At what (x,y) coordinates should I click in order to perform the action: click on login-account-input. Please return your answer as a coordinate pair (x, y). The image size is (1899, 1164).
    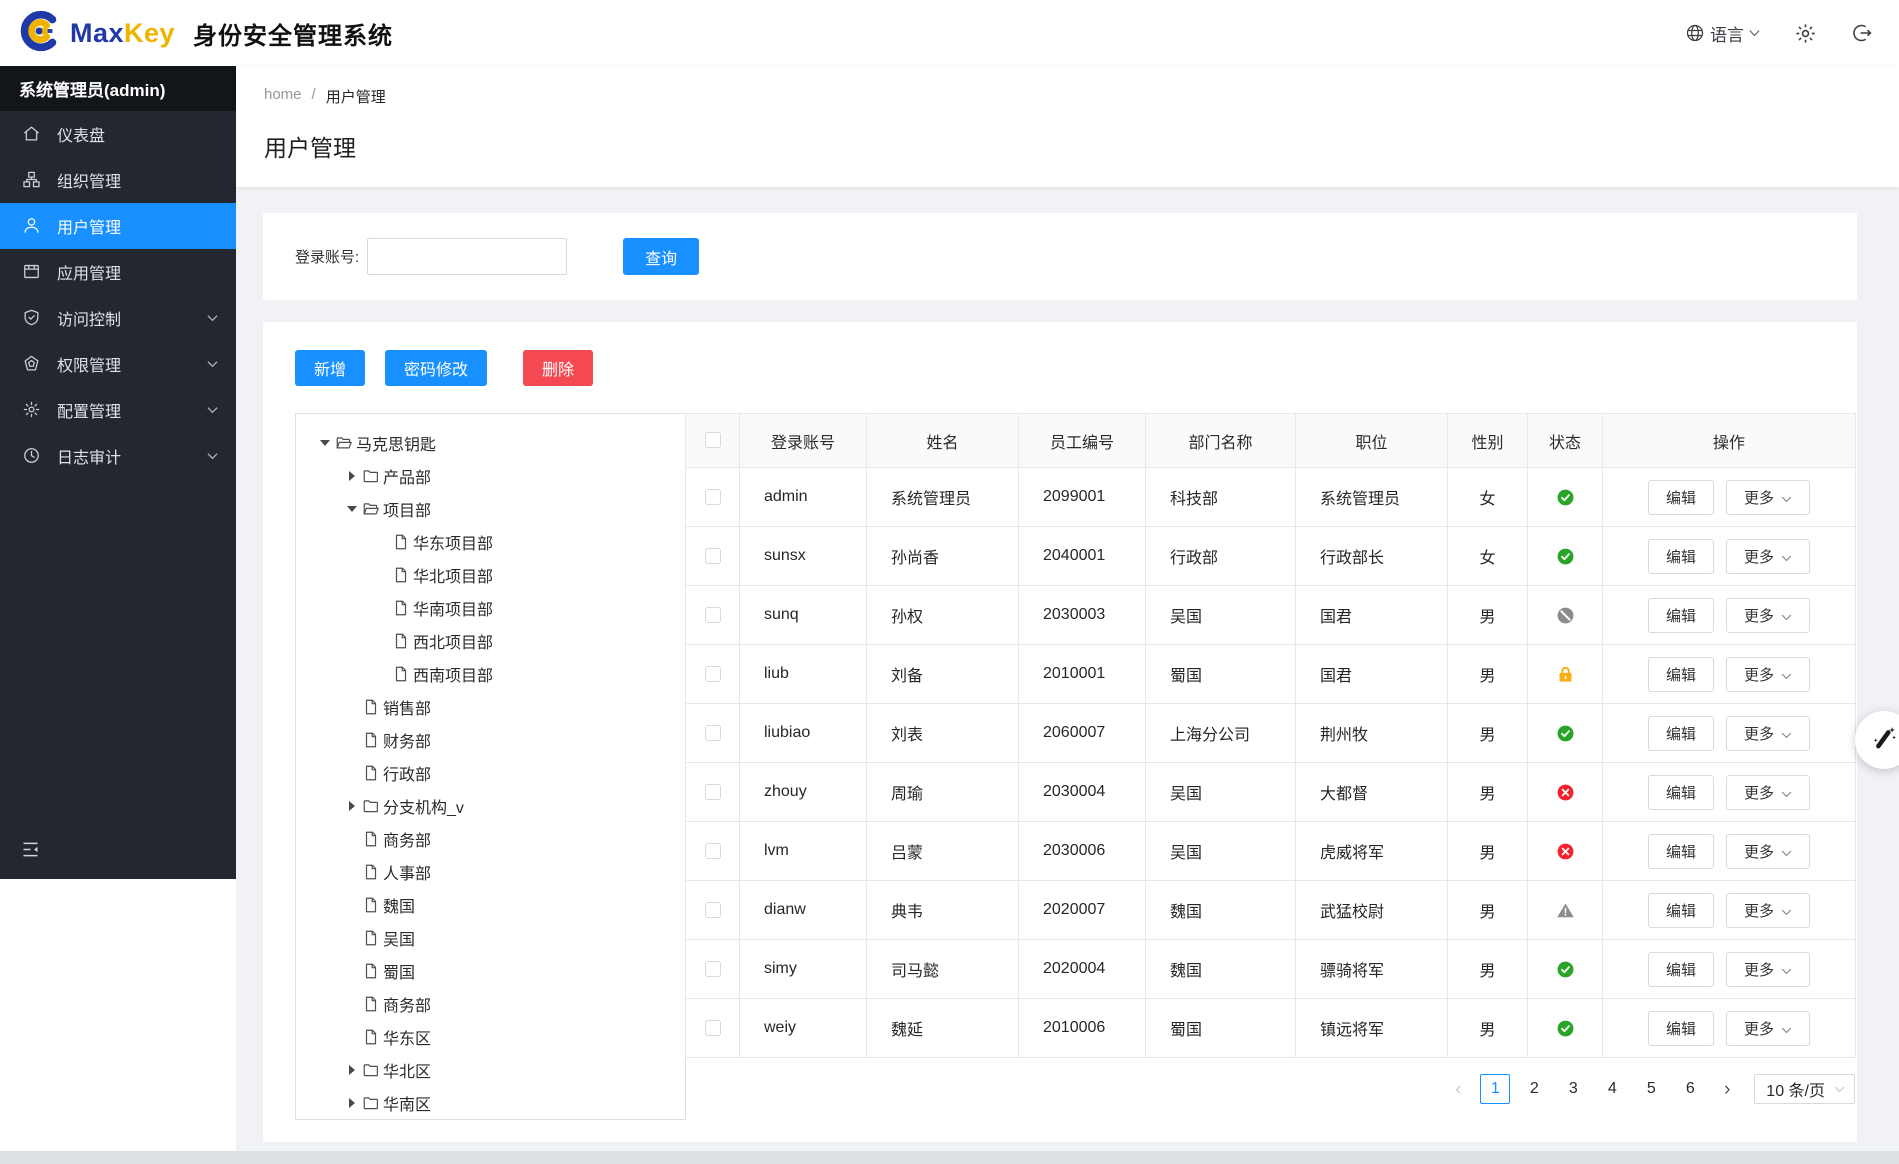
    Looking at the image, I should click on (467, 256).